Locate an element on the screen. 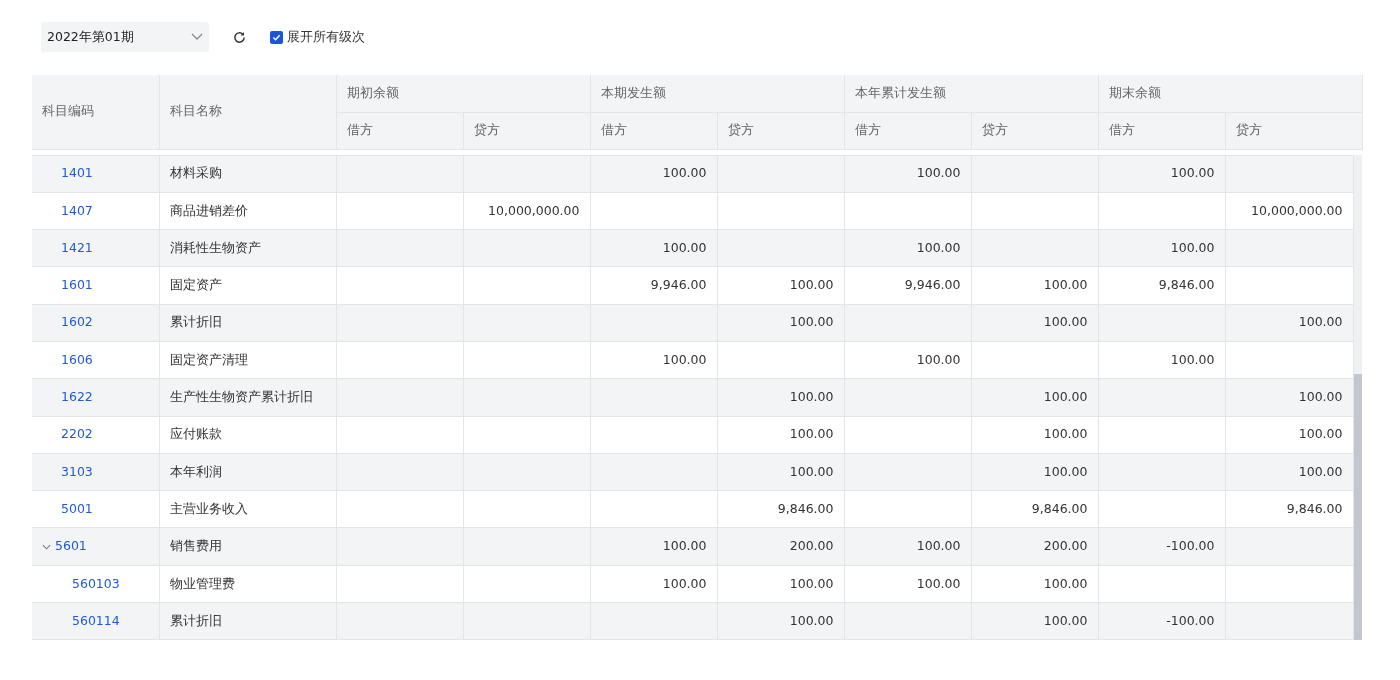 This screenshot has height=680, width=1400. account-code-link: 1601 is located at coordinates (77, 285).